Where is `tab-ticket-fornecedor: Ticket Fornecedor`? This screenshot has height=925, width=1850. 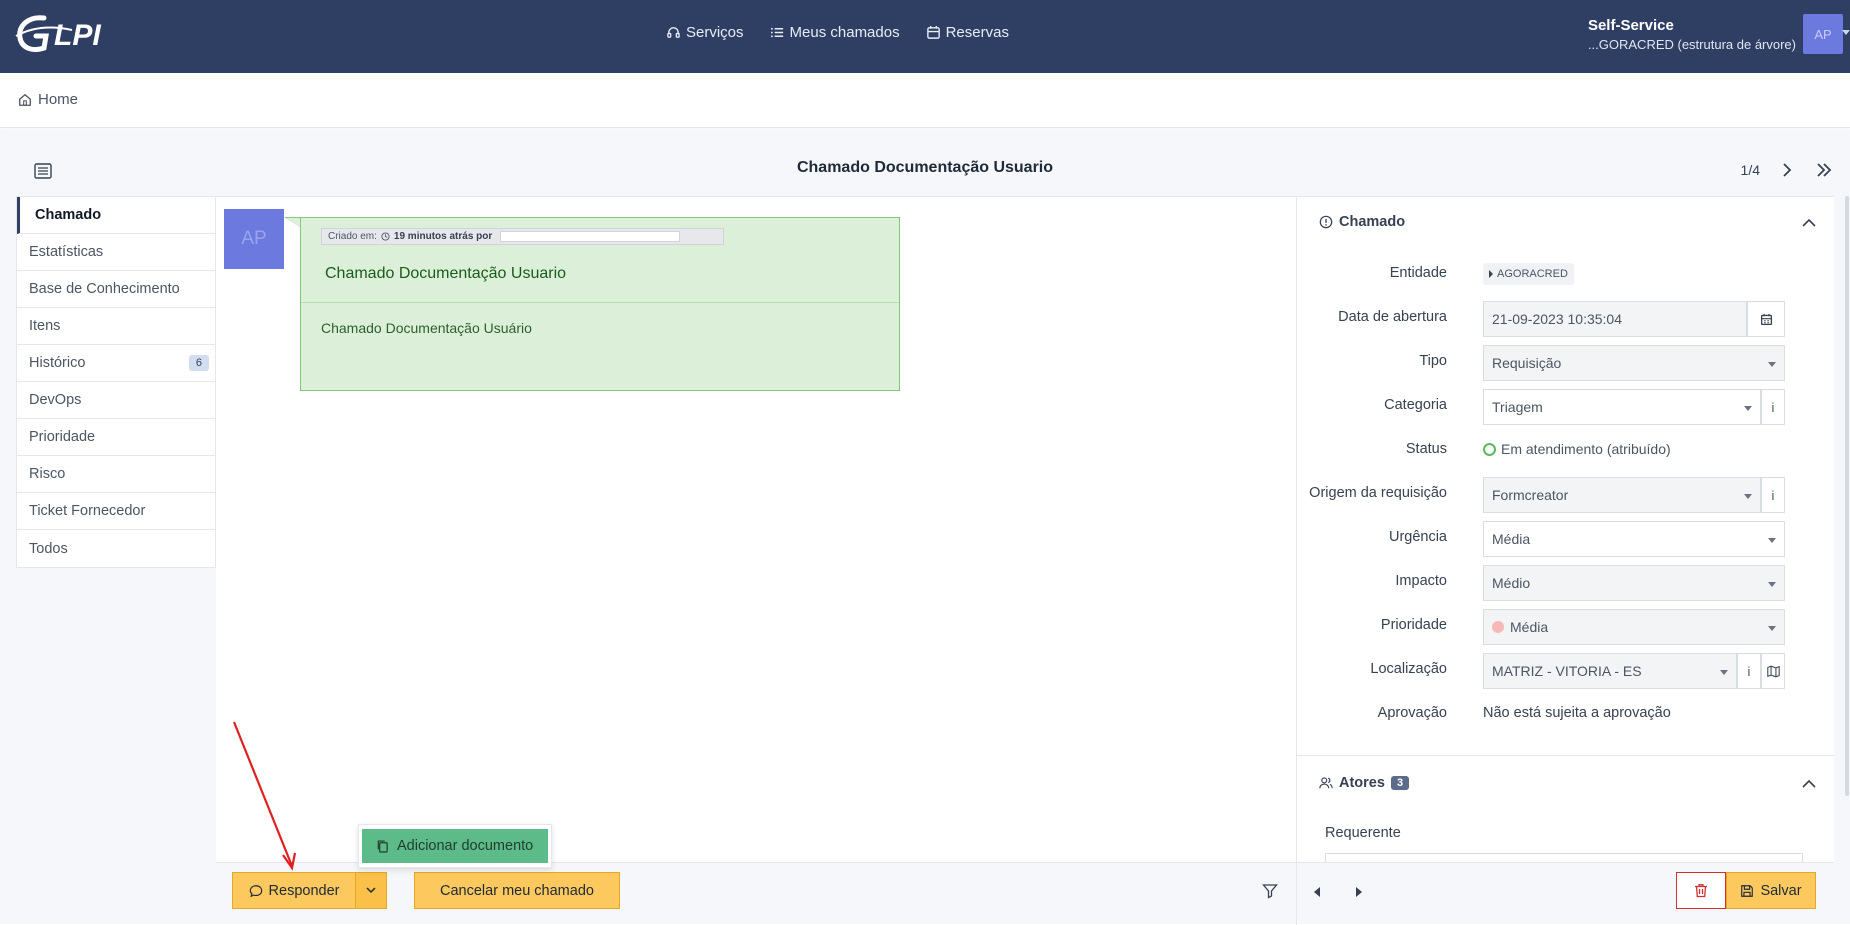 tab-ticket-fornecedor: Ticket Fornecedor is located at coordinates (116, 511).